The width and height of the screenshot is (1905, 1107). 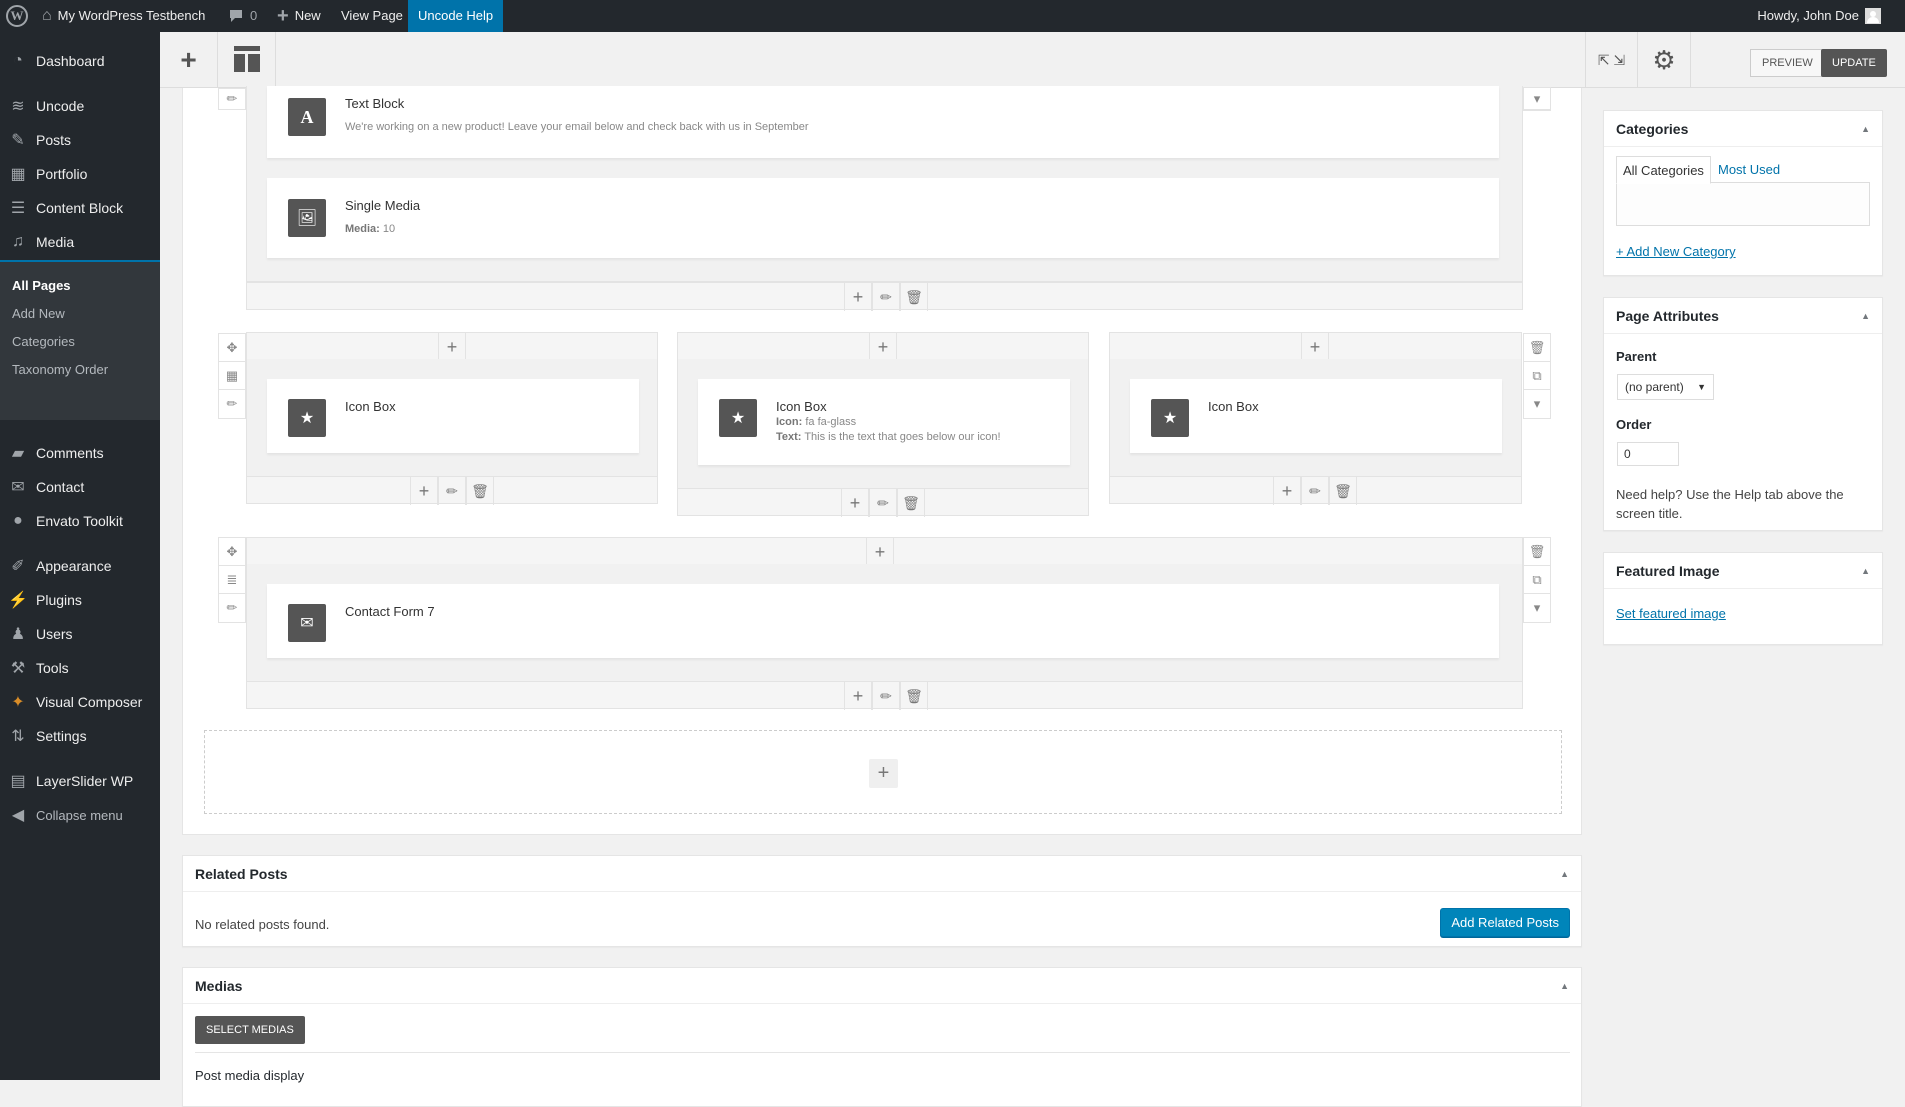 What do you see at coordinates (1787, 63) in the screenshot?
I see `preview-button: PREVIEW` at bounding box center [1787, 63].